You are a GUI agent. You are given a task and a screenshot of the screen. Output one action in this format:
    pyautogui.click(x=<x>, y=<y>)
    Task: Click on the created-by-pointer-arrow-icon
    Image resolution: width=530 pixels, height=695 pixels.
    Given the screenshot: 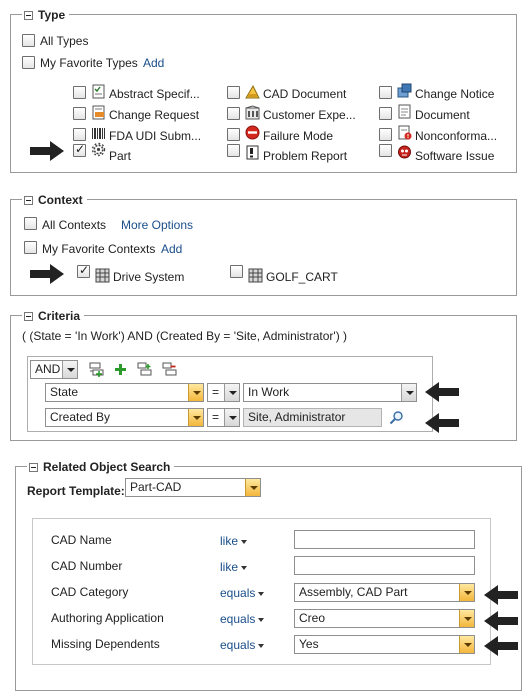 What is the action you would take?
    pyautogui.click(x=442, y=423)
    